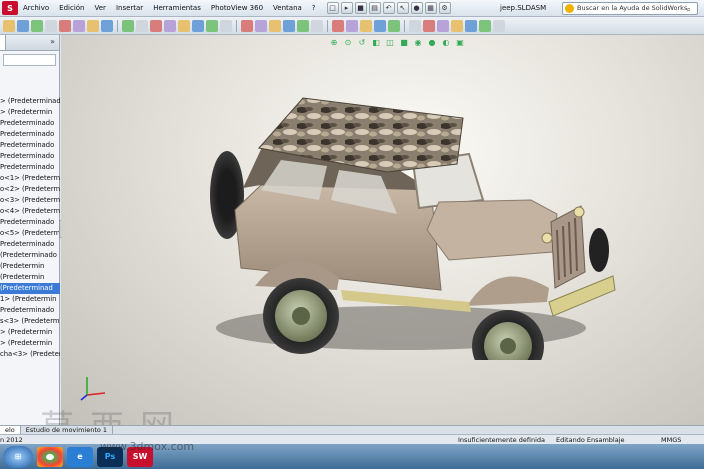 This screenshot has height=469, width=704. Describe the element at coordinates (29, 60) in the screenshot. I see `tree-filter-input` at that location.